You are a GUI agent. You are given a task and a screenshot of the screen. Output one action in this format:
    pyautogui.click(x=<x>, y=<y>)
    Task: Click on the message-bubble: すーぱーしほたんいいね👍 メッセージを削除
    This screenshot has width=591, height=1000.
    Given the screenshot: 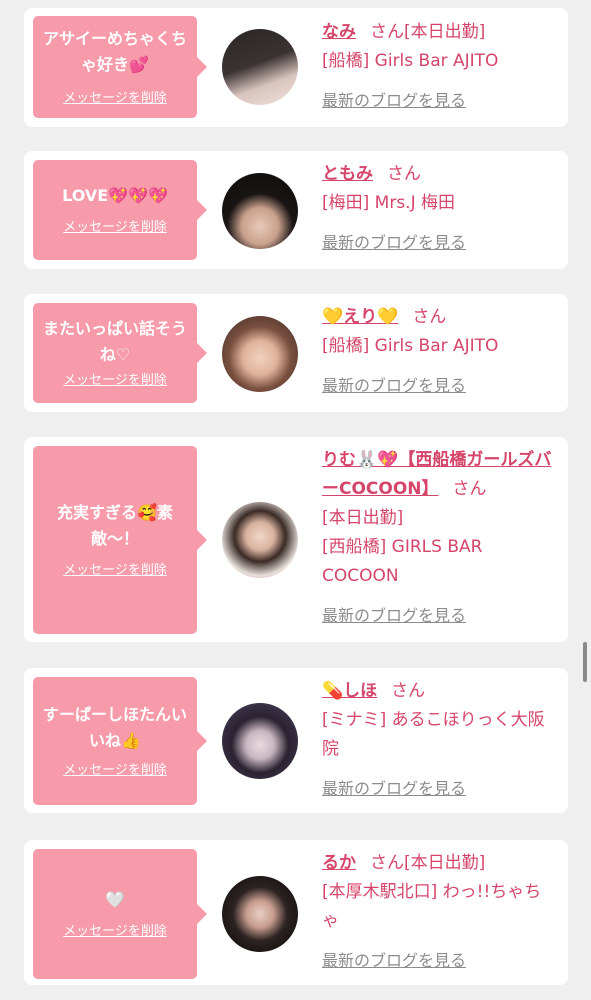 What is the action you would take?
    pyautogui.click(x=120, y=741)
    